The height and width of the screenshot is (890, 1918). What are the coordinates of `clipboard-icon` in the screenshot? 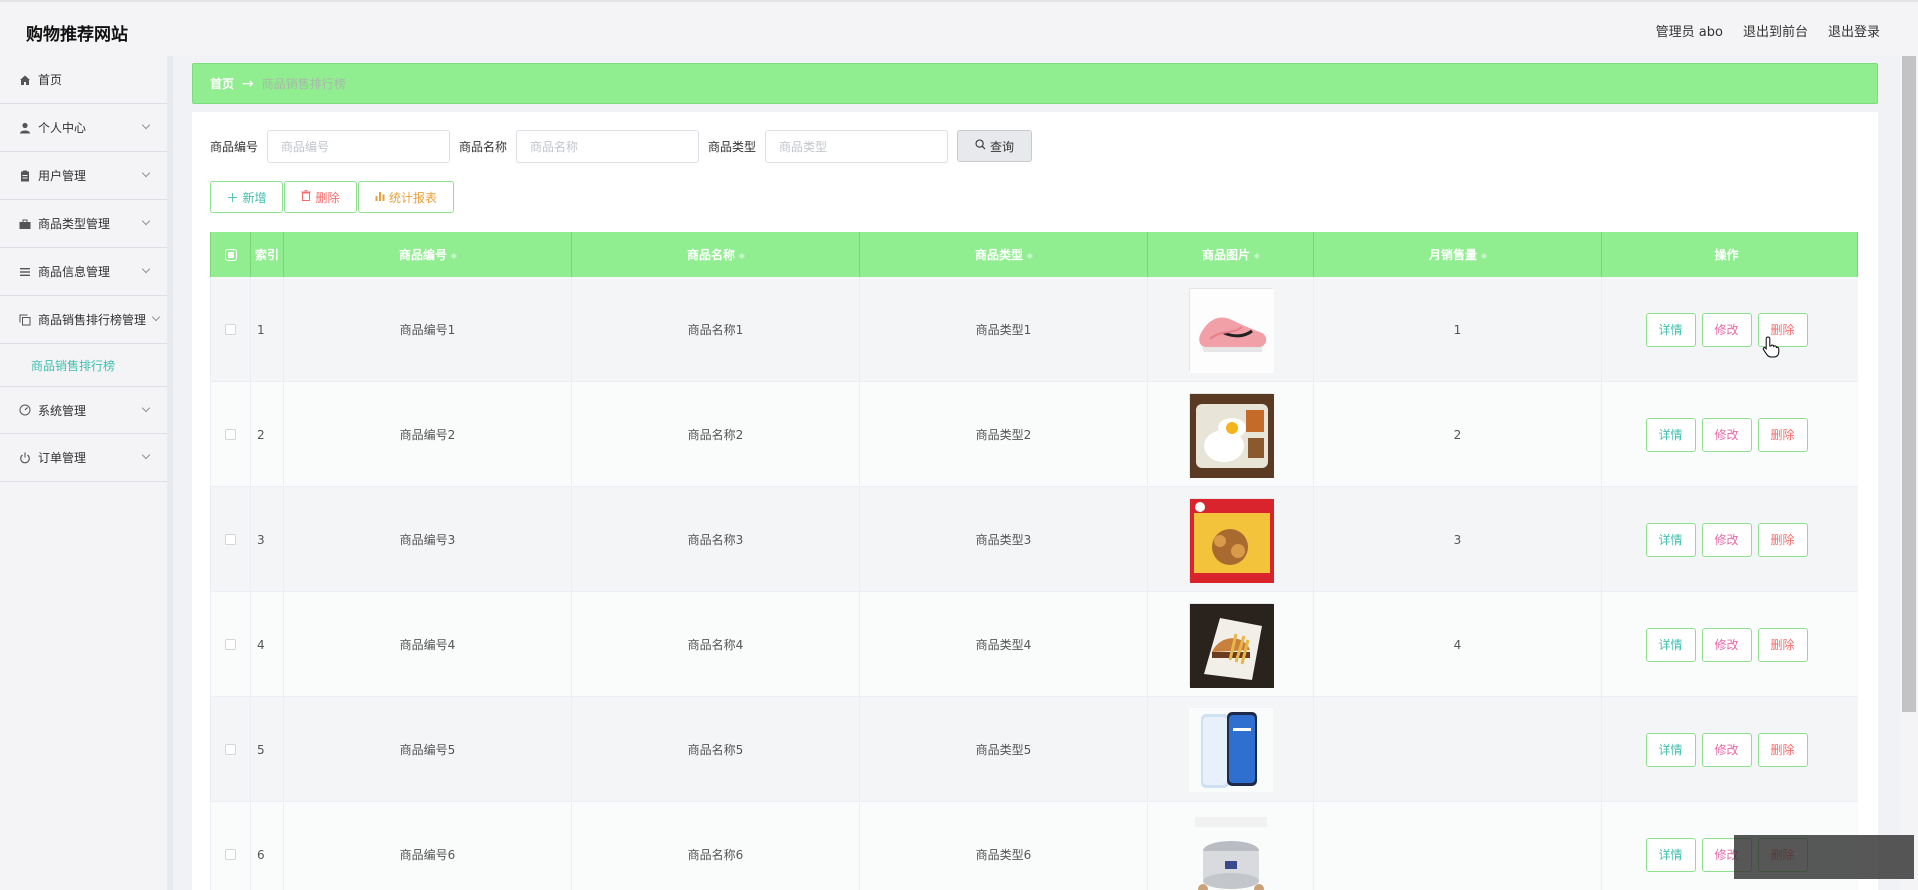 It's located at (25, 176).